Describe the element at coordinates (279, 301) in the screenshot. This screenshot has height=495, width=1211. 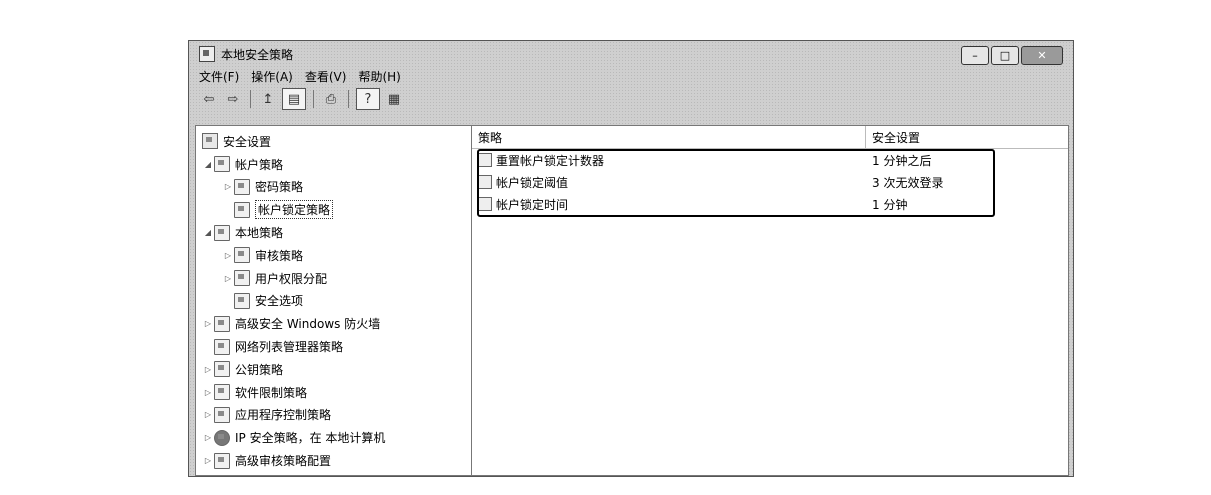
I see `tree-label: 安全选项` at that location.